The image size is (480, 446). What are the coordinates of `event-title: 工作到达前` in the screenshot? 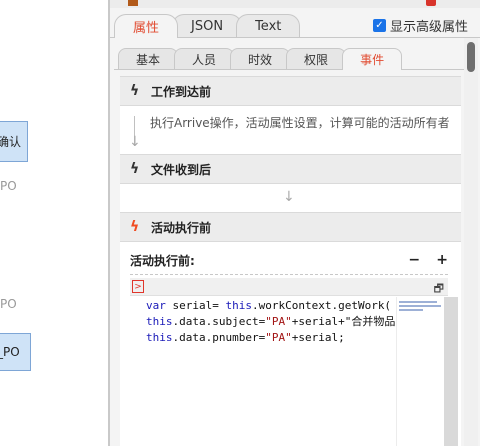 It's located at (181, 91).